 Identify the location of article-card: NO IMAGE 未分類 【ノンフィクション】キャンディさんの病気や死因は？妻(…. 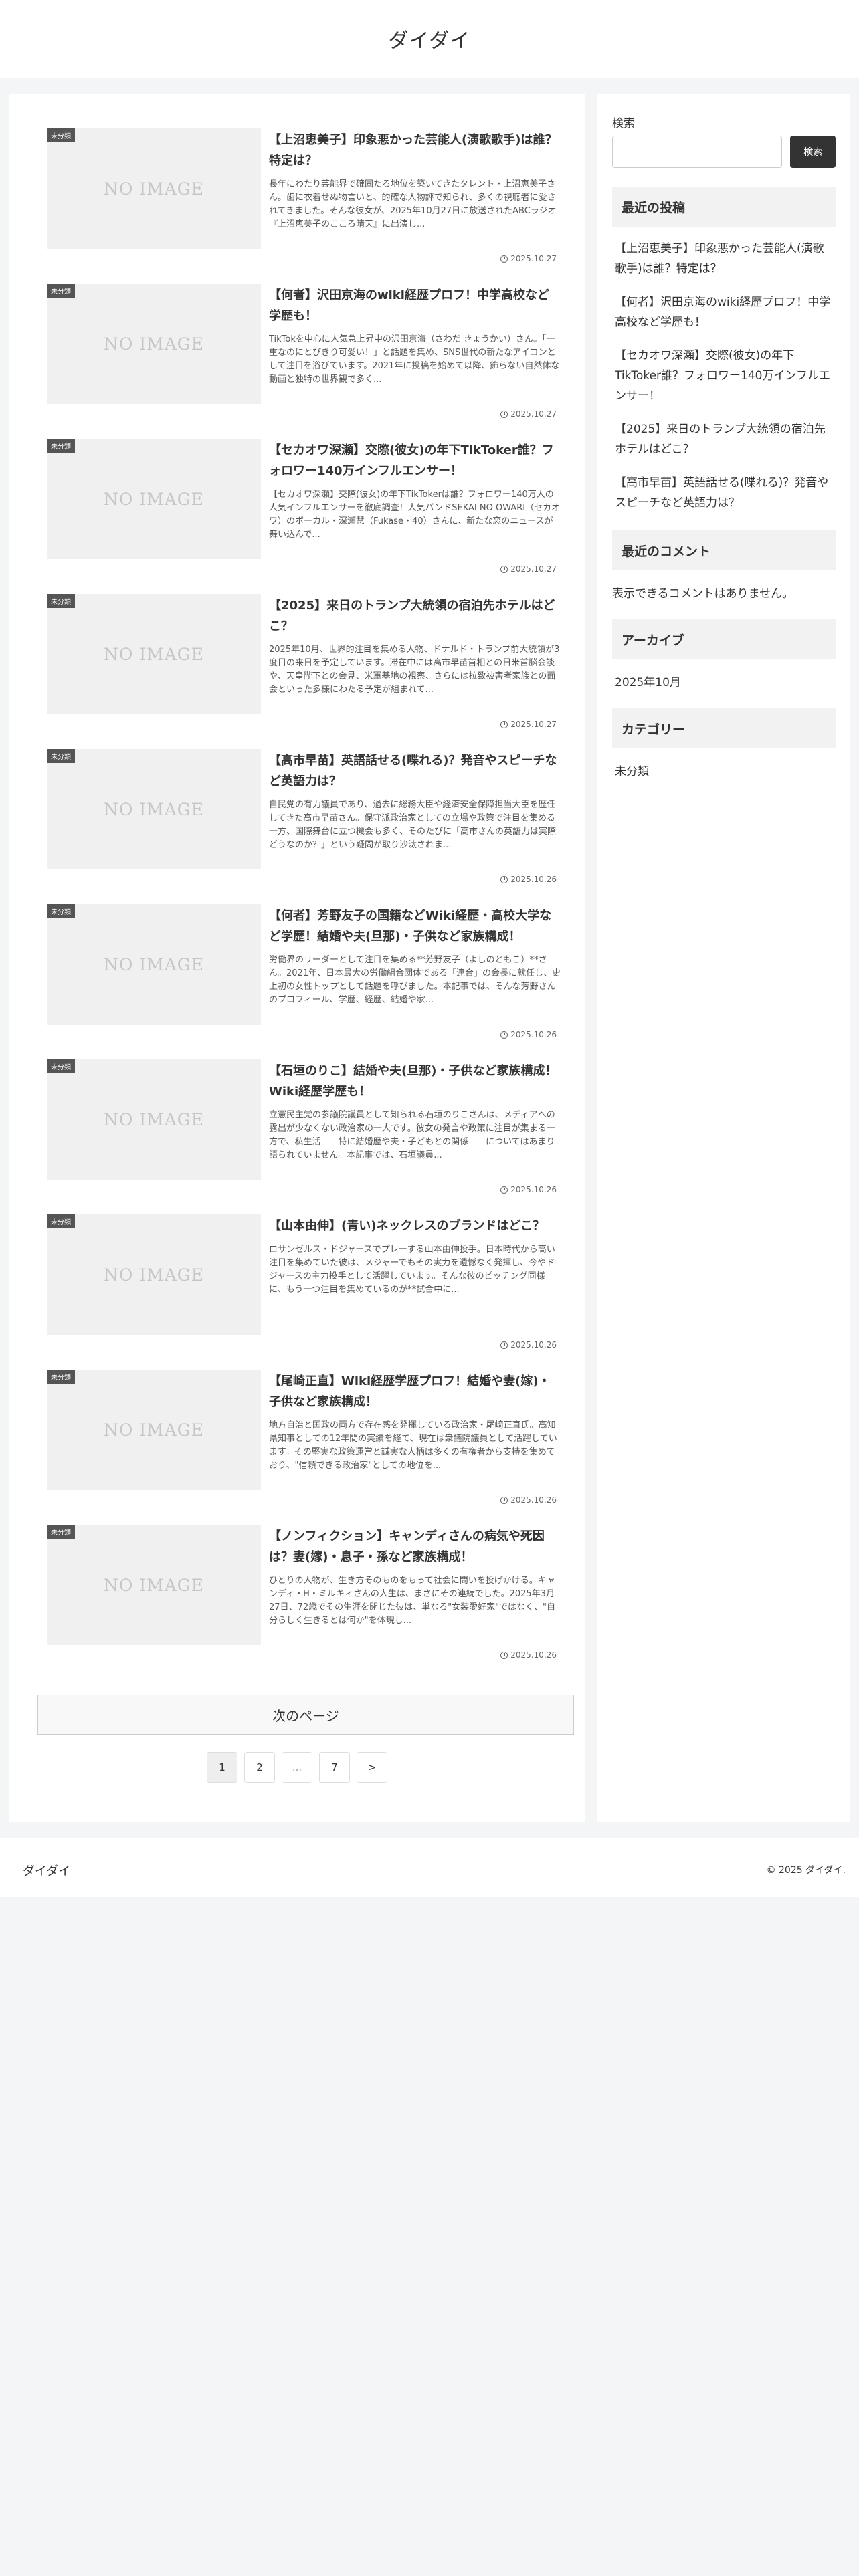
(301, 1580).